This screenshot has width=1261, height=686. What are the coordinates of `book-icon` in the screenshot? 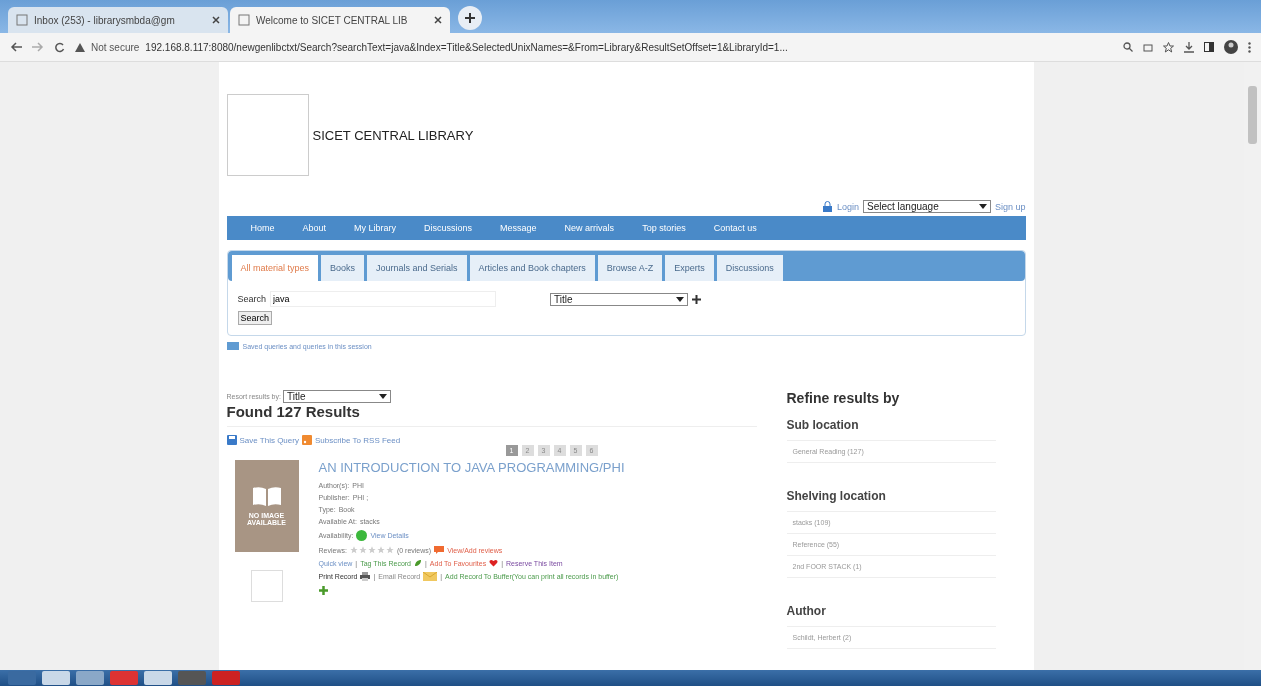 It's located at (266, 496).